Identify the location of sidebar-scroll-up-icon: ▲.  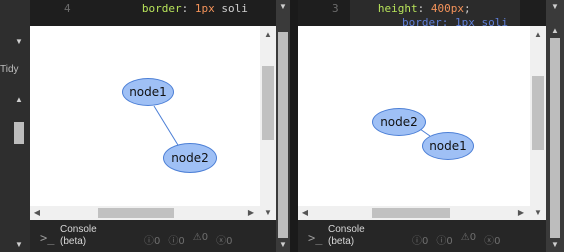
(19, 100).